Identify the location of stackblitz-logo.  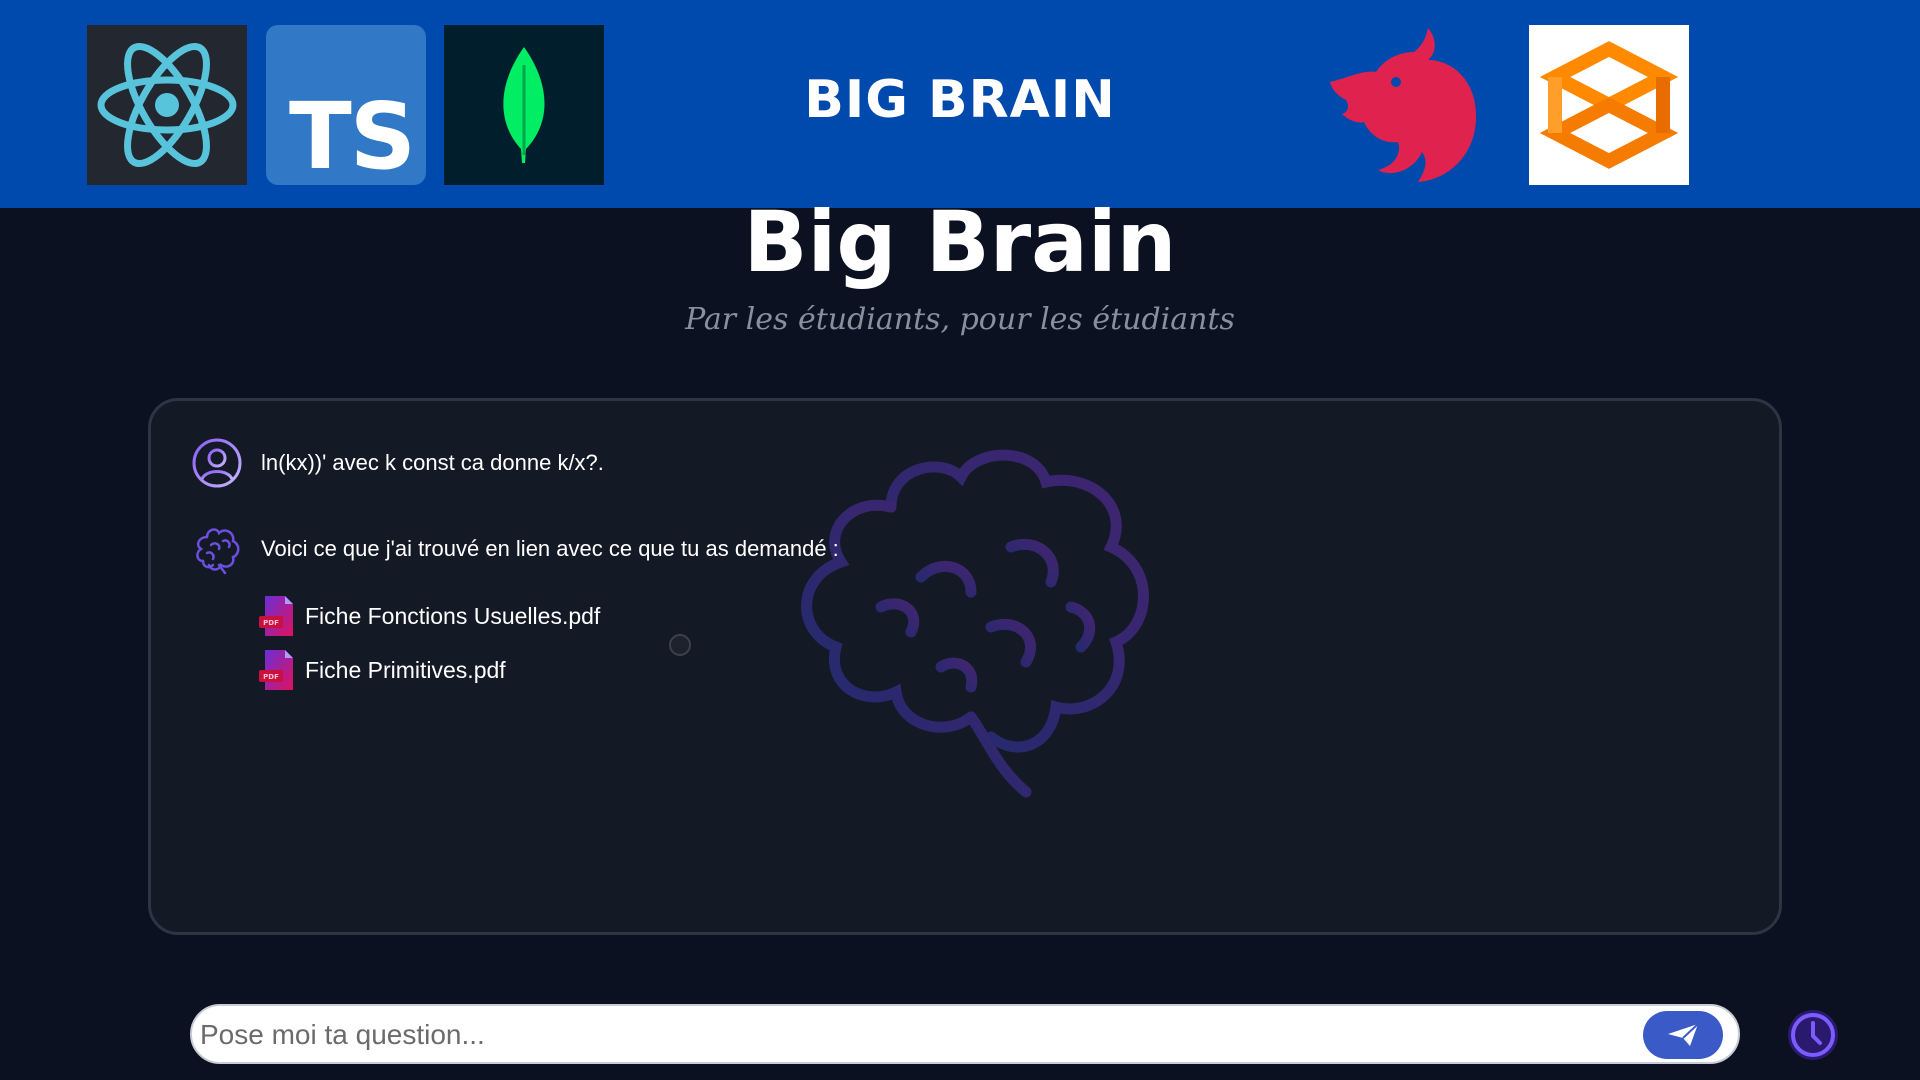
(1609, 105).